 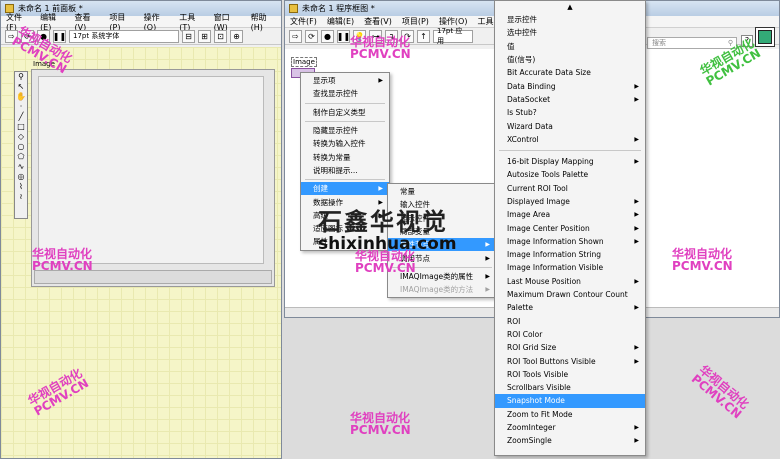 I want to click on rect-tool-icon: □, so click(x=21, y=127).